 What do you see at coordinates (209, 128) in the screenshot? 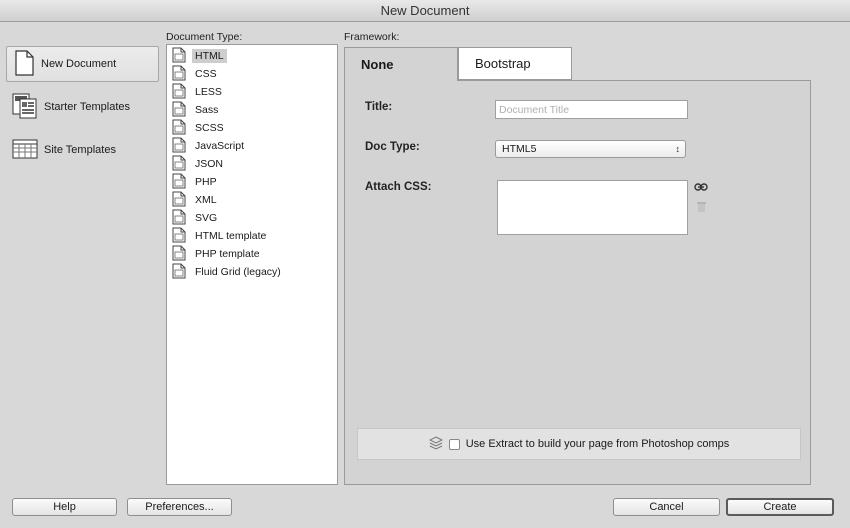
I see `doc-type-label: SCSS` at bounding box center [209, 128].